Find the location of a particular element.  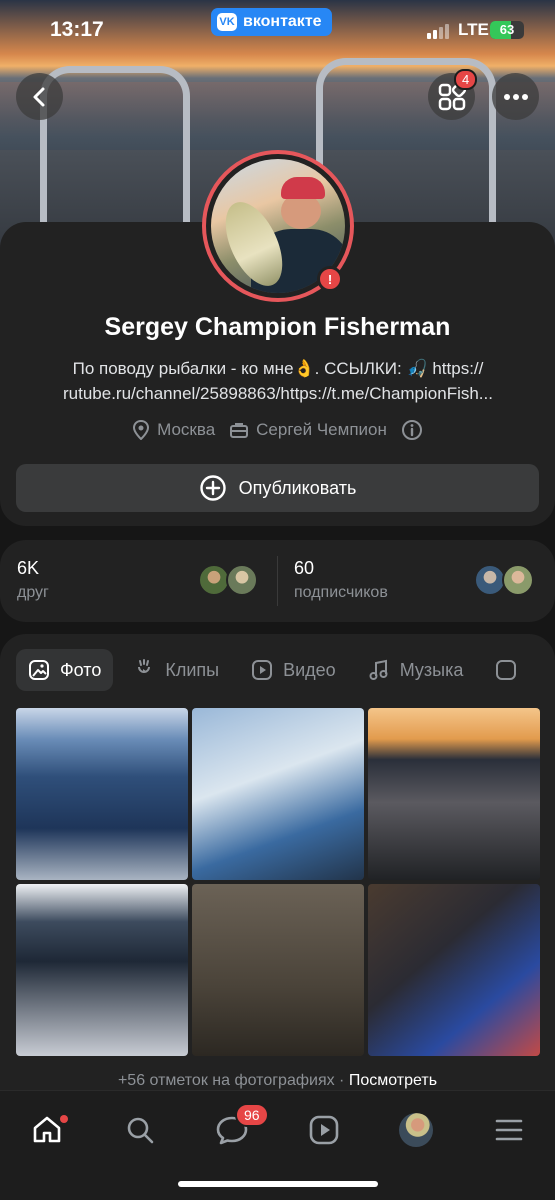

battery-icon: 63 is located at coordinates (507, 30).